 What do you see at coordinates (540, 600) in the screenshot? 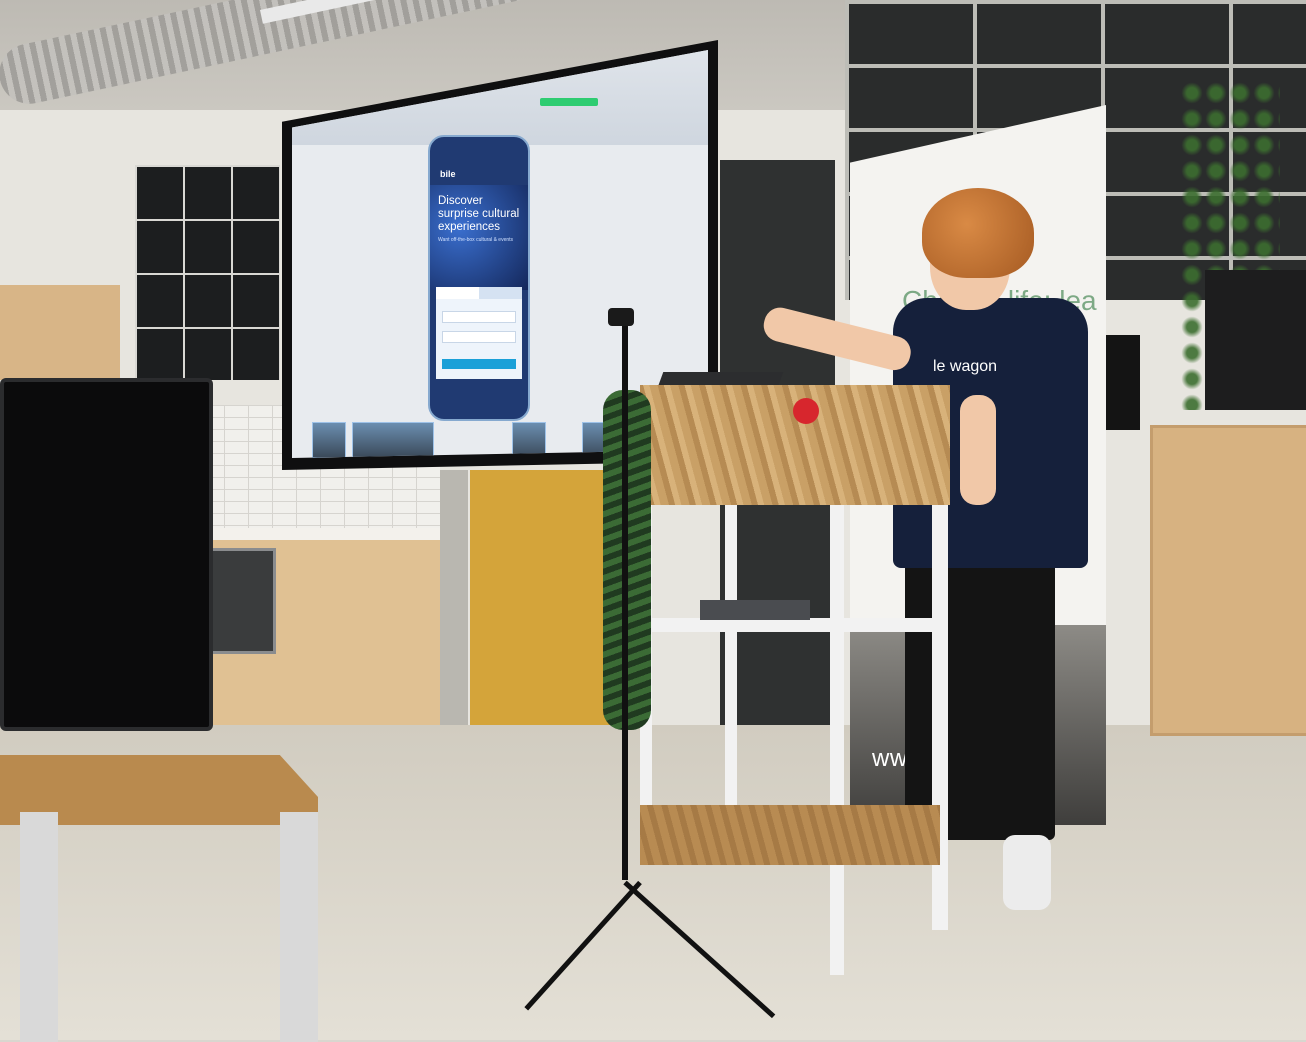
I see `yellow-doorway` at bounding box center [540, 600].